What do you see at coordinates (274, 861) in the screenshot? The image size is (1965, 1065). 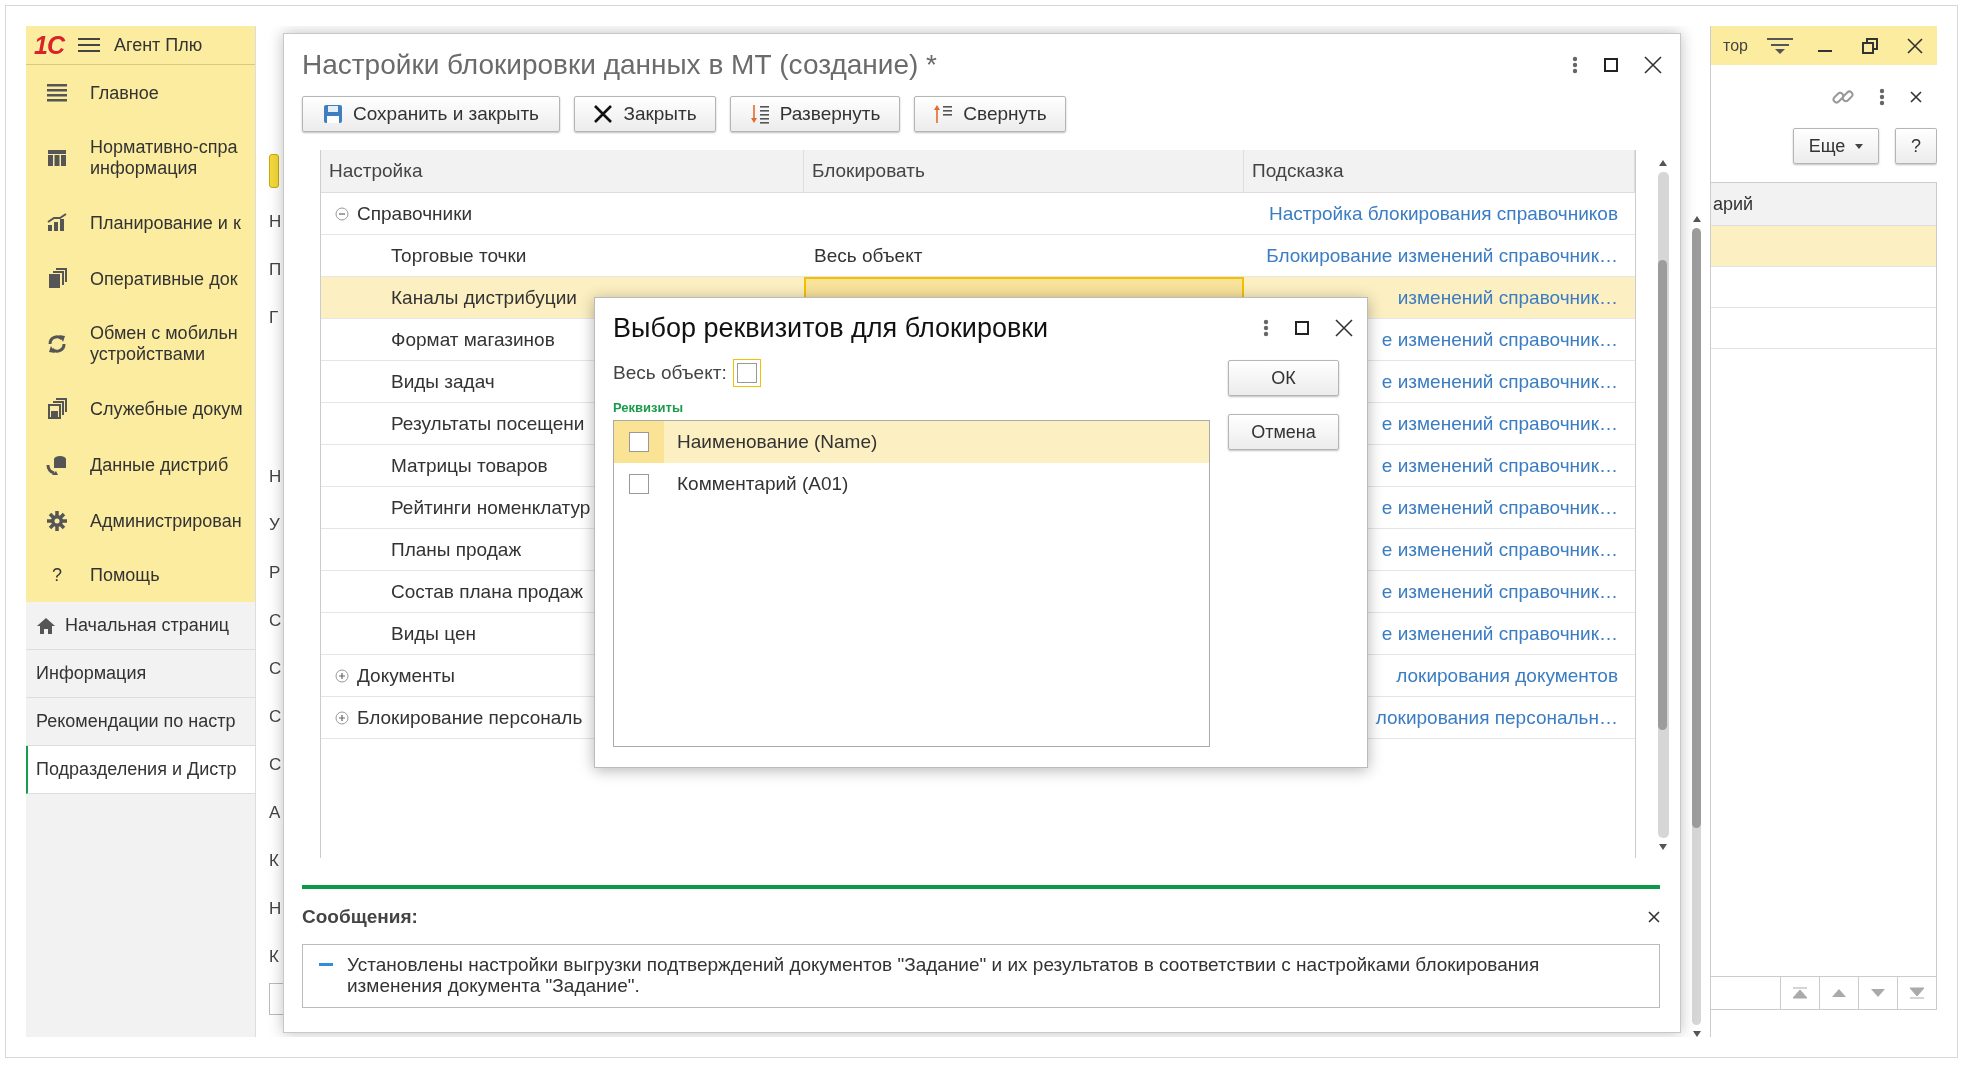 I see `label-fragment: К` at bounding box center [274, 861].